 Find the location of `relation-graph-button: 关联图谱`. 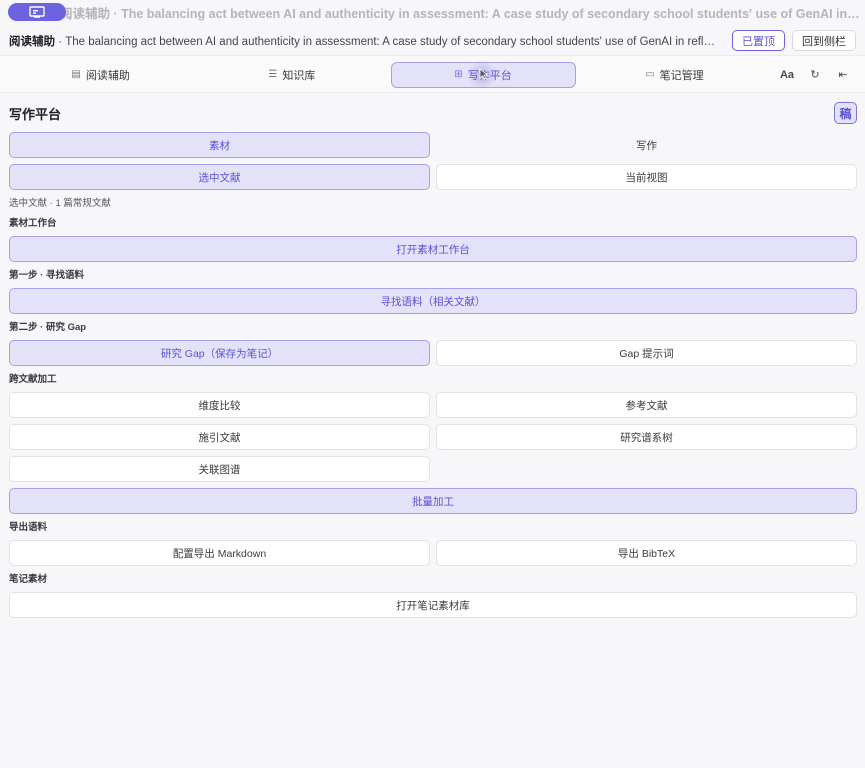

relation-graph-button: 关联图谱 is located at coordinates (219, 469).